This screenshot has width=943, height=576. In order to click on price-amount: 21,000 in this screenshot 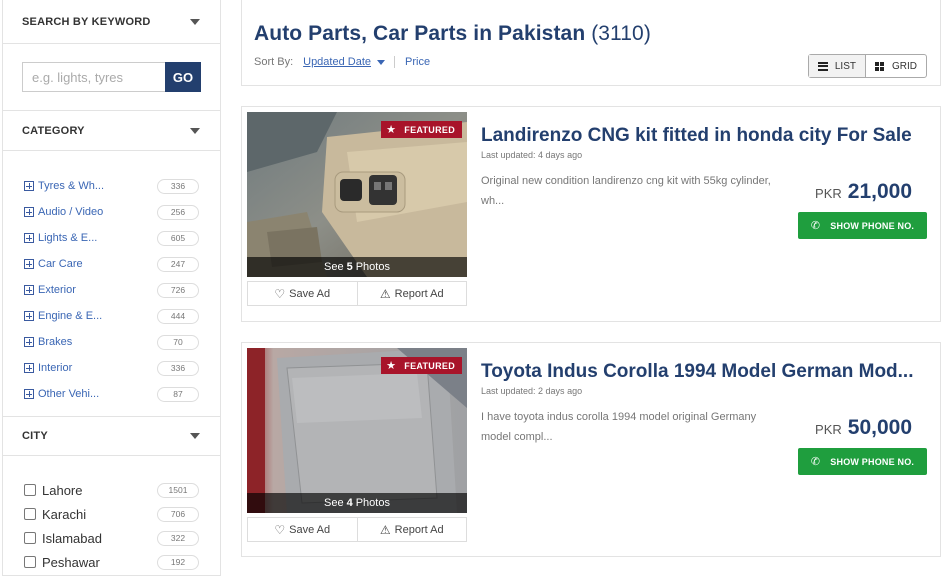, I will do `click(879, 191)`.